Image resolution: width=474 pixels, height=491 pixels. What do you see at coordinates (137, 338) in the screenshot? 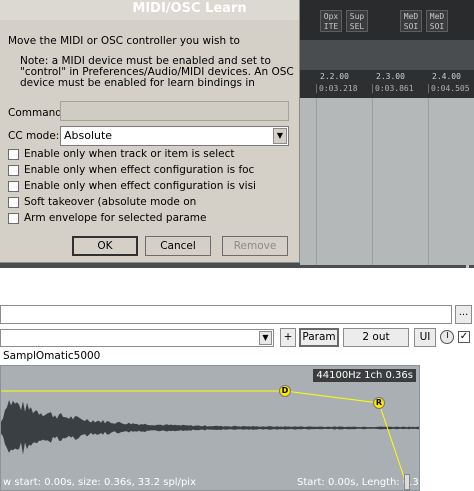
I see `preset-dropdown: ▼` at bounding box center [137, 338].